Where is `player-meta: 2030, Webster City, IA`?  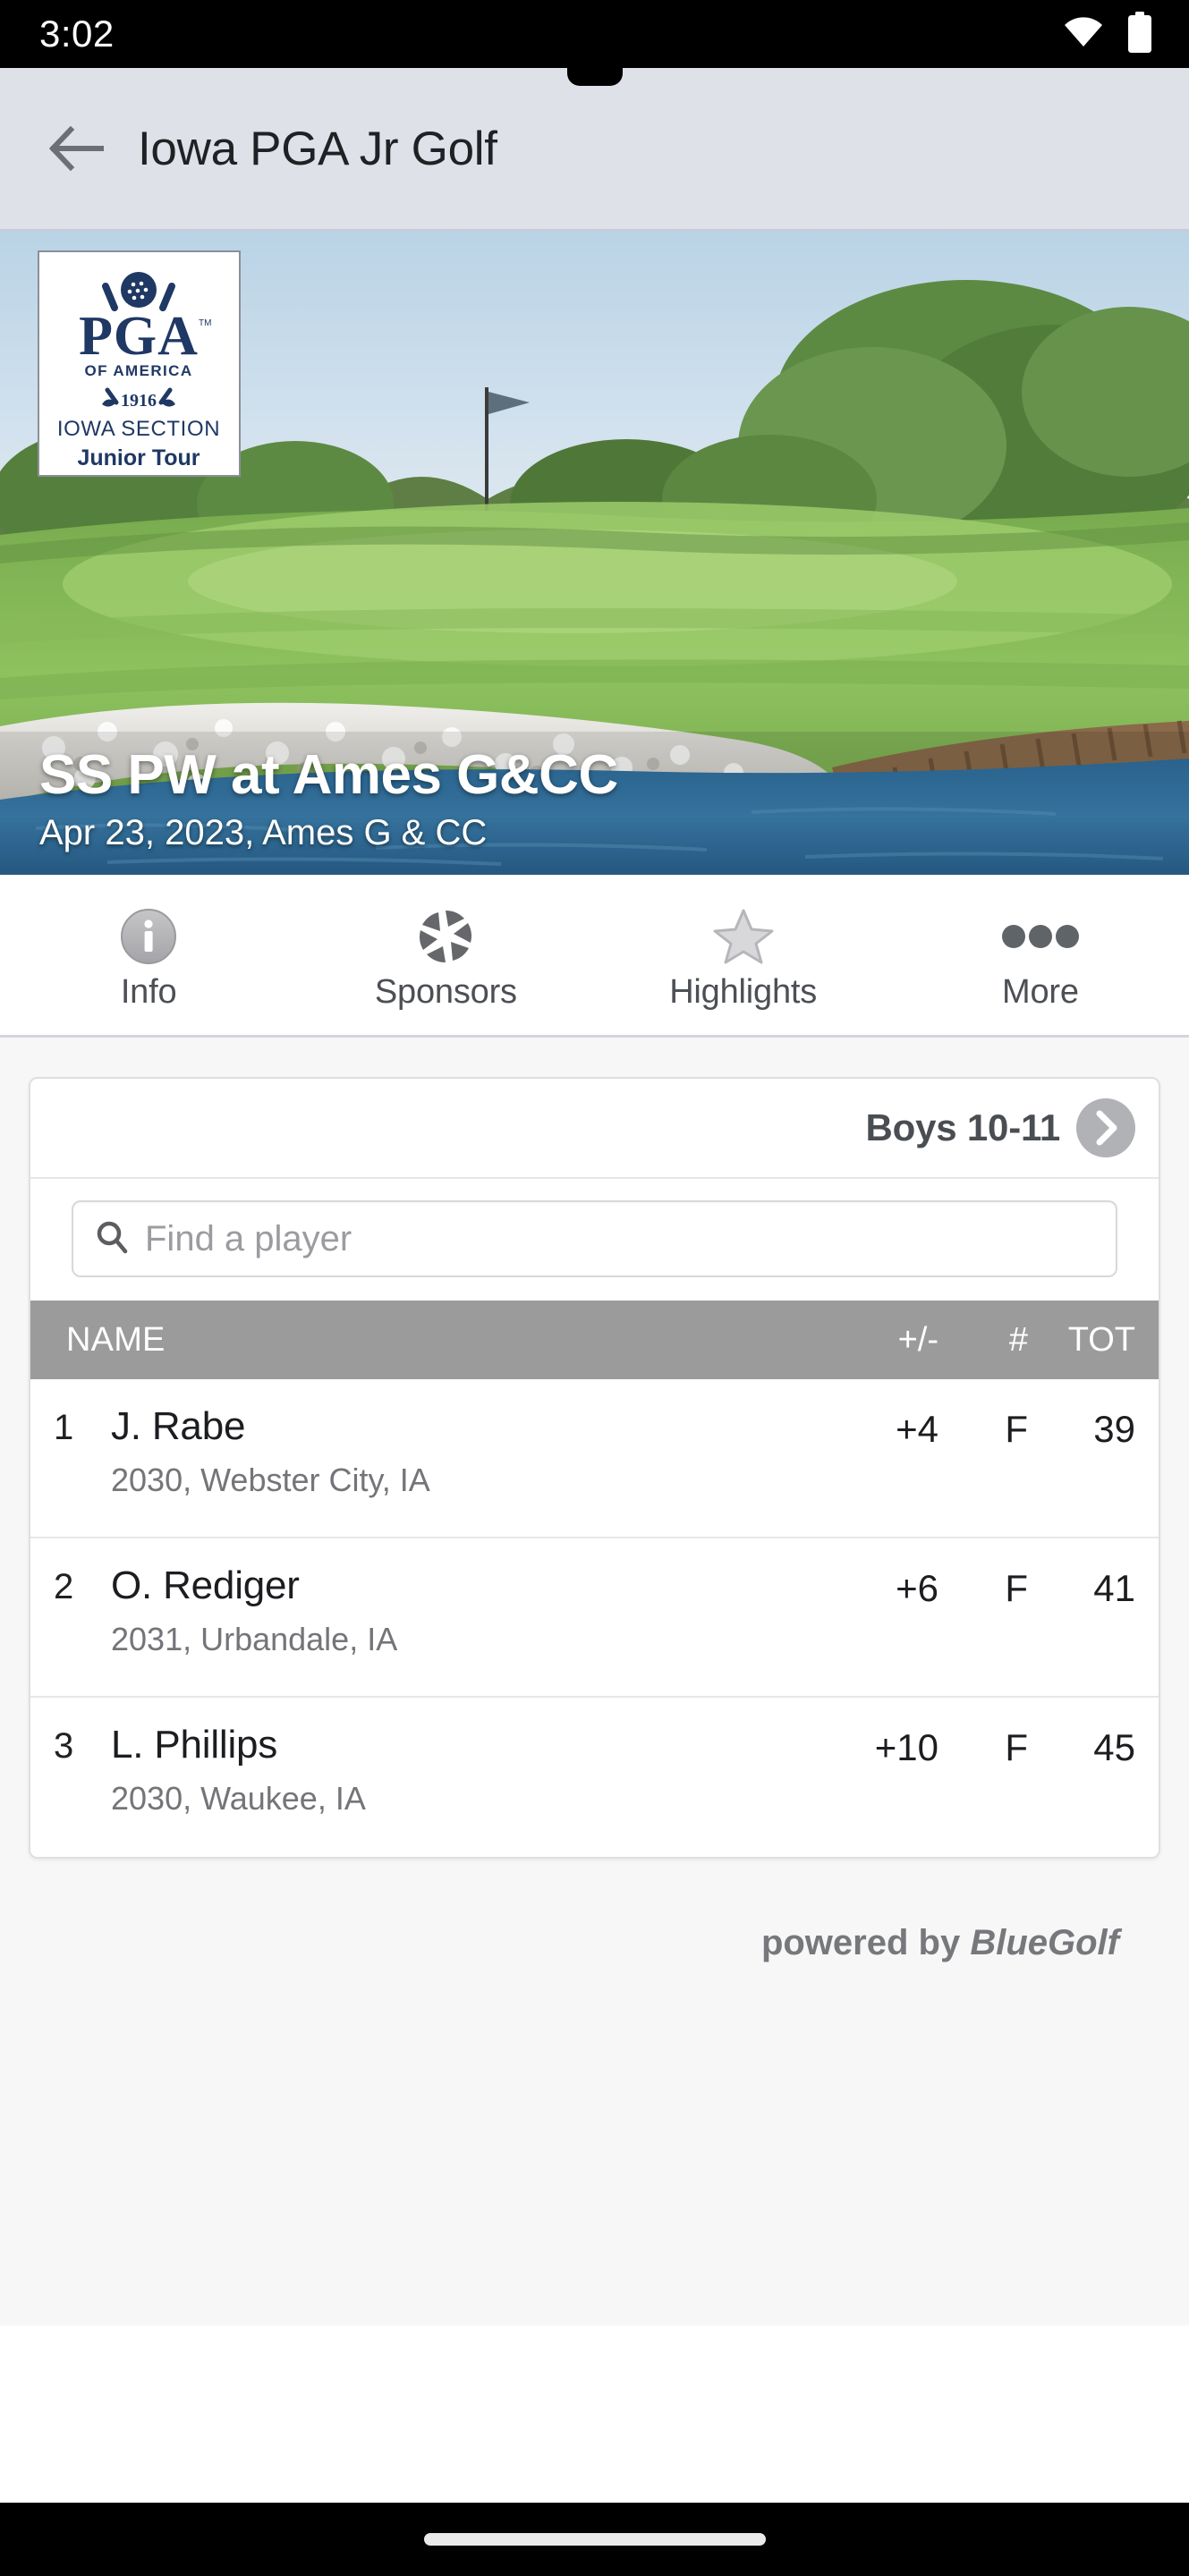 player-meta: 2030, Webster City, IA is located at coordinates (270, 1480).